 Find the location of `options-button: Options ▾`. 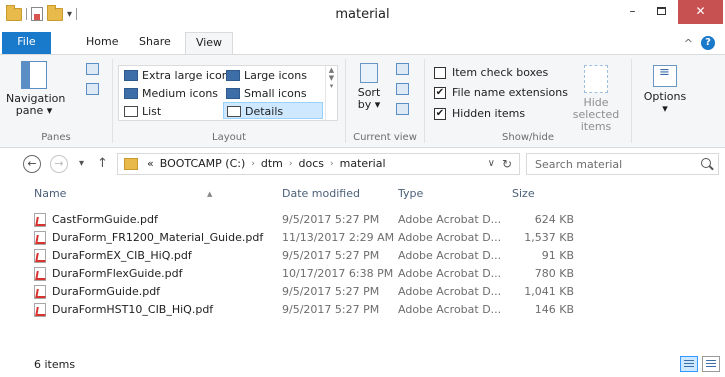

options-button: Options ▾ is located at coordinates (665, 90).